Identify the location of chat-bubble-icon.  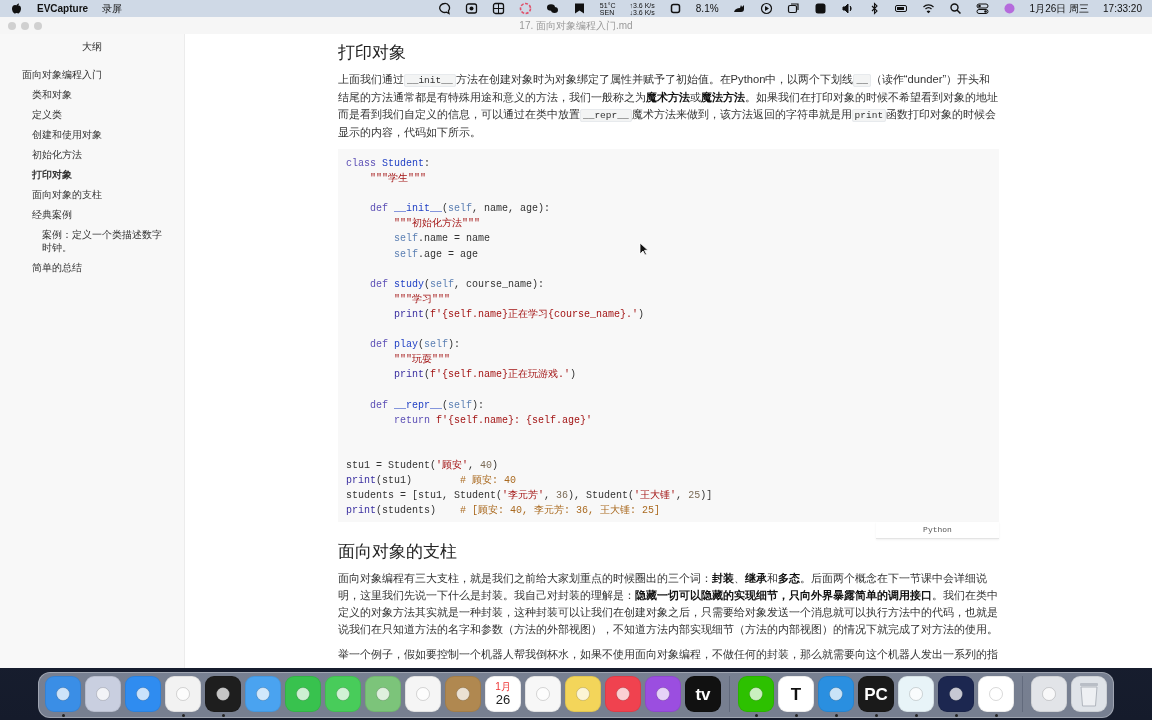
(444, 8).